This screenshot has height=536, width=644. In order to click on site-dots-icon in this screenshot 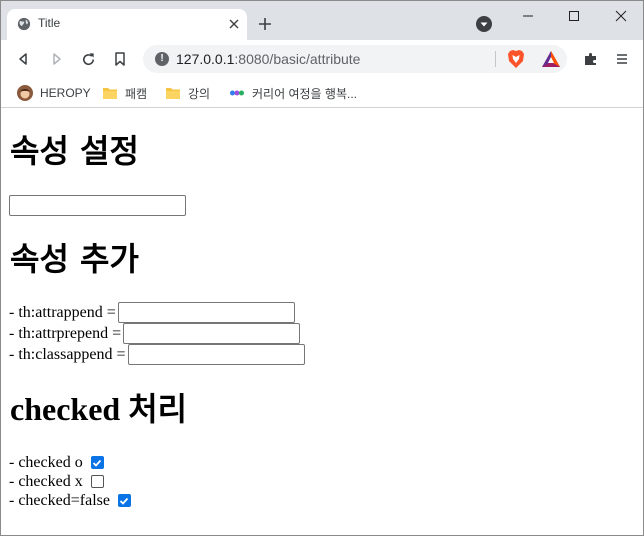, I will do `click(237, 93)`.